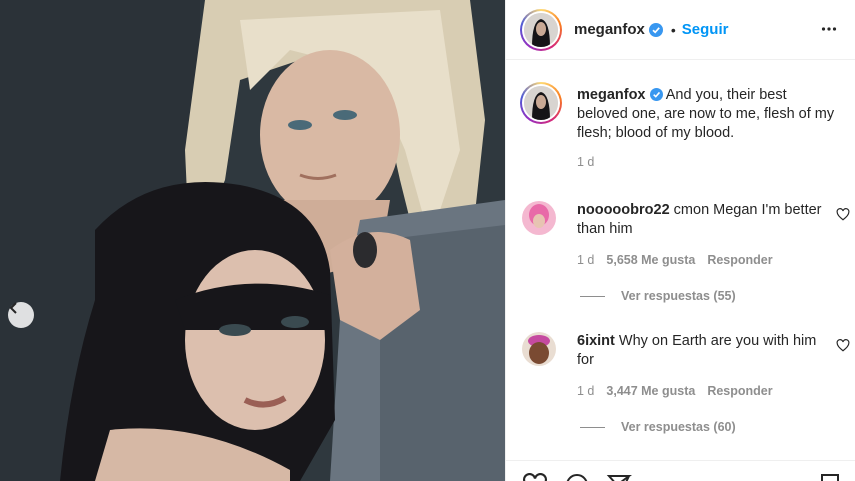 Image resolution: width=855 pixels, height=481 pixels. What do you see at coordinates (623, 210) in the screenshot?
I see `commenter-username: nooooobro22` at bounding box center [623, 210].